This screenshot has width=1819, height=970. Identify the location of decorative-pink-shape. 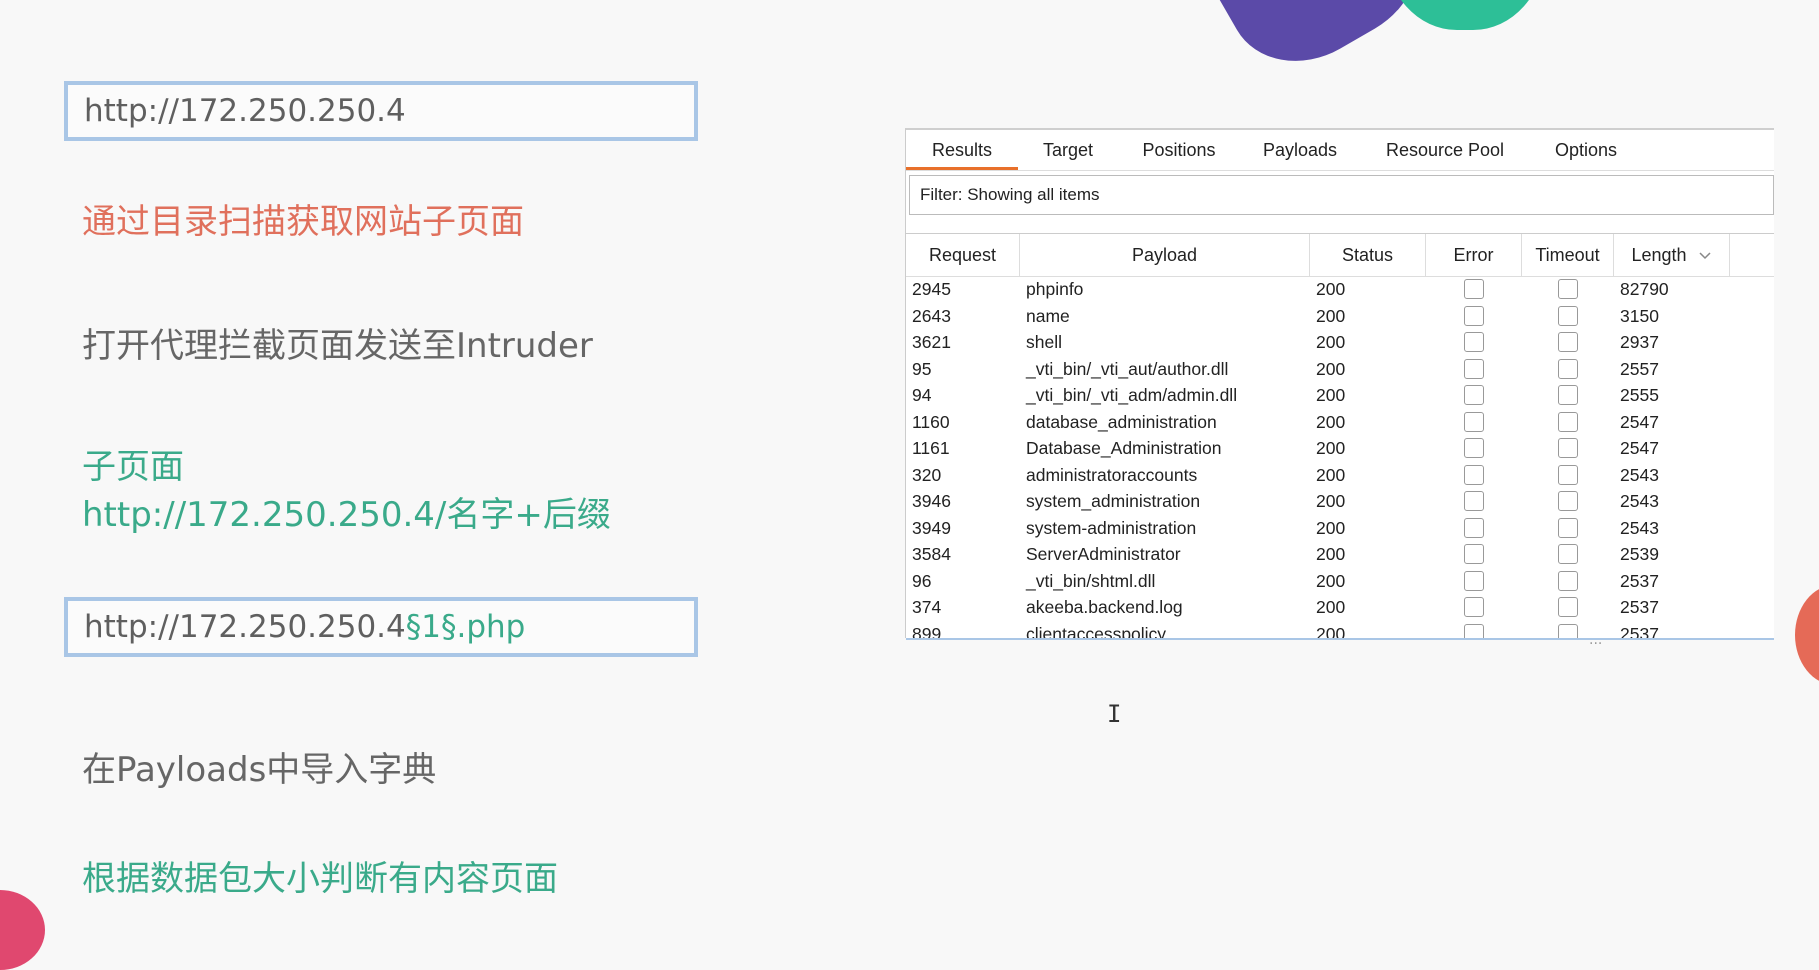
(22, 930).